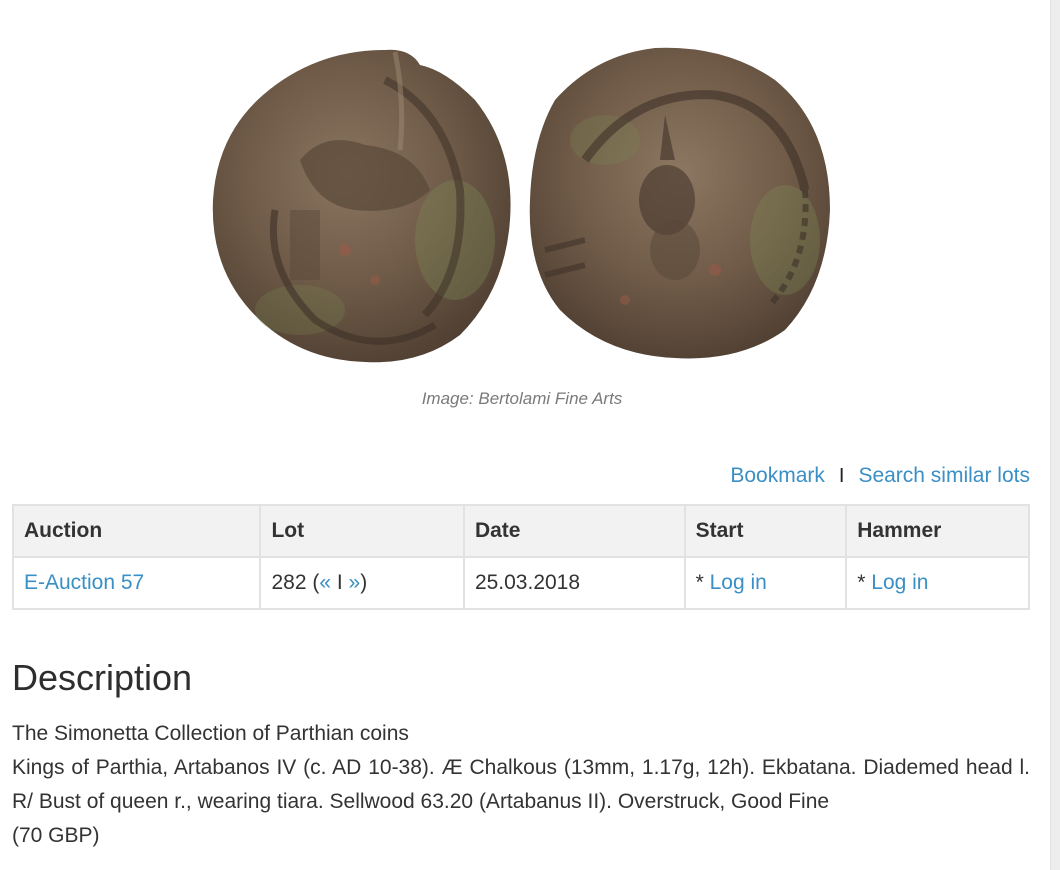 The width and height of the screenshot is (1060, 870). I want to click on table-header-row: Auction Lot Date Start Hammer, so click(520, 531).